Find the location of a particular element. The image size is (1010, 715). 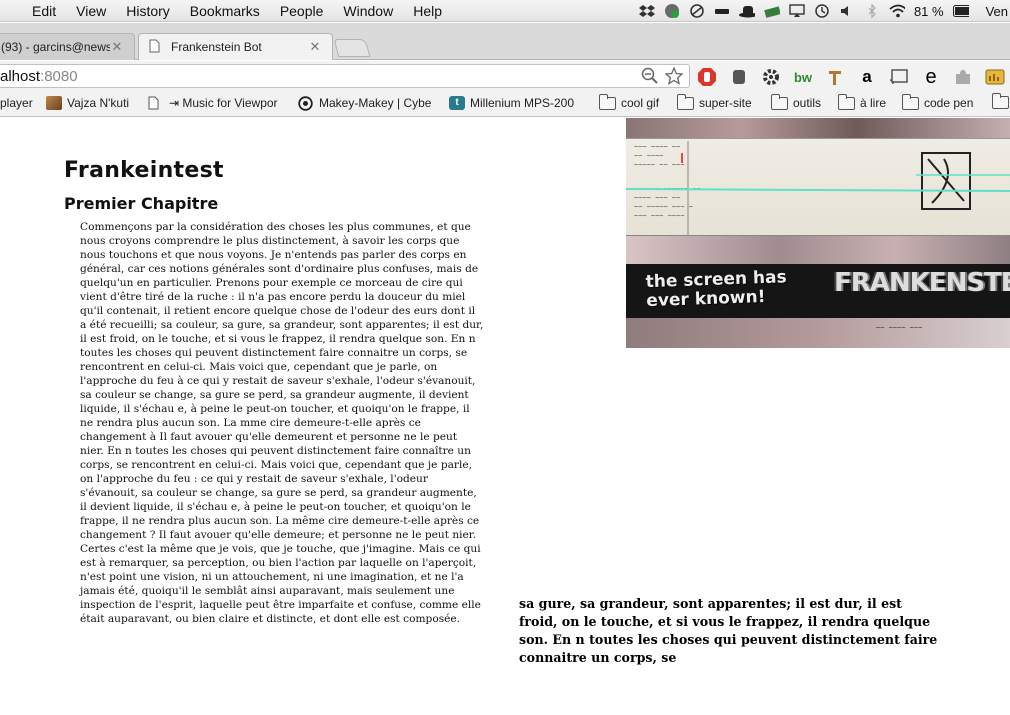

bookmark-label: Millenium MPS-200 is located at coordinates (522, 103).